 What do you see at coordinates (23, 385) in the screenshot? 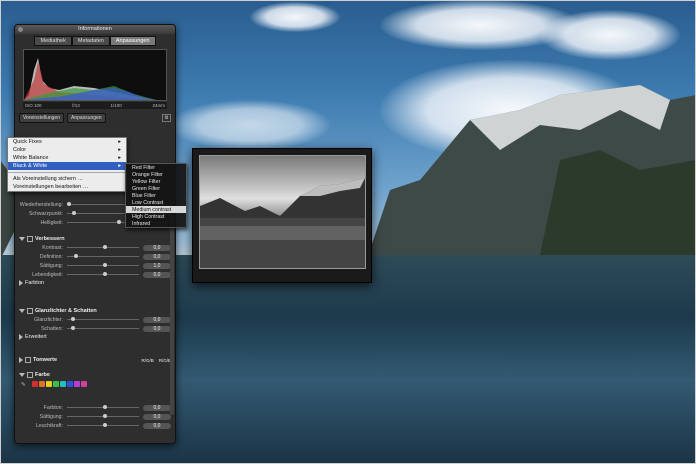
I see `eyedropper-icon: ✎` at bounding box center [23, 385].